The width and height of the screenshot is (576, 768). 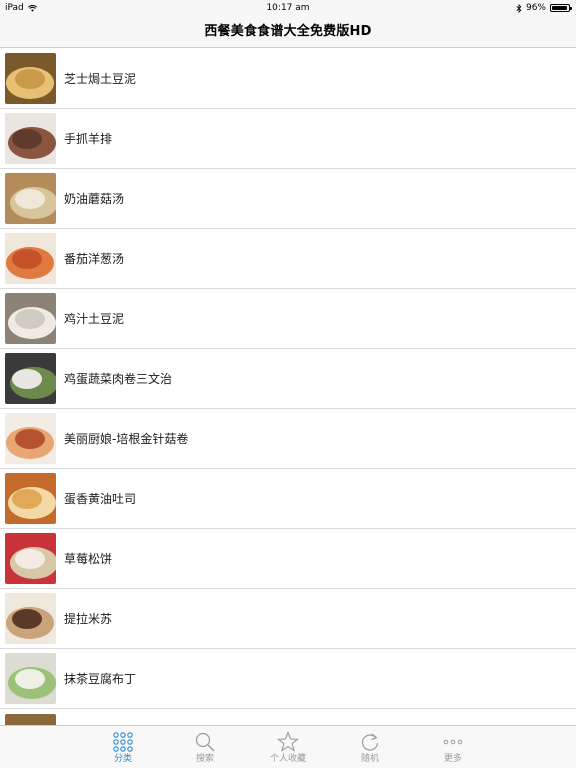 What do you see at coordinates (519, 8) in the screenshot?
I see `bluetooth-icon` at bounding box center [519, 8].